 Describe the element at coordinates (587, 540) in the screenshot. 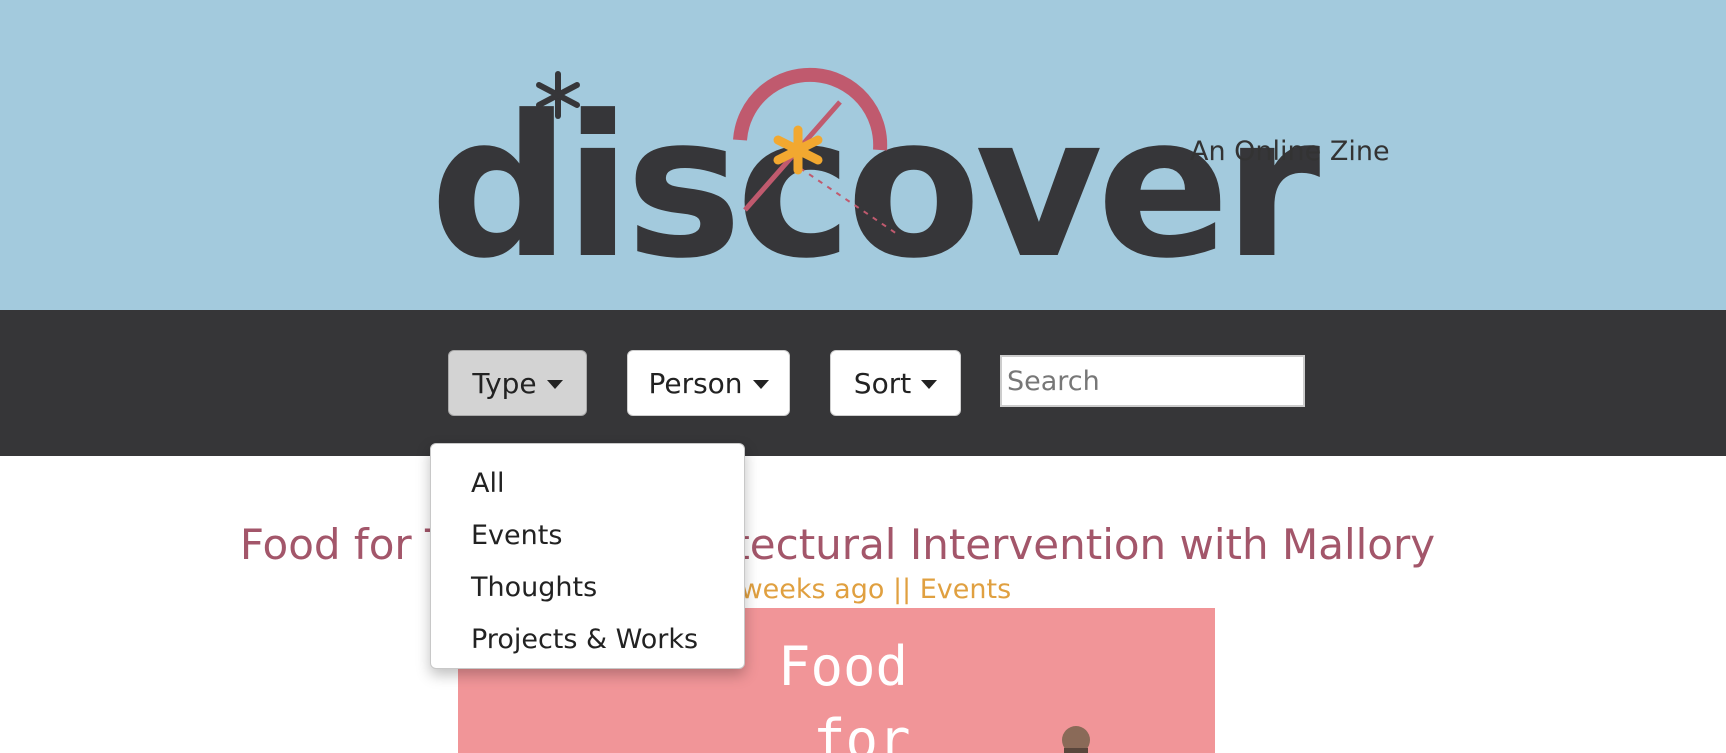

I see `menu-item-events: Events` at that location.